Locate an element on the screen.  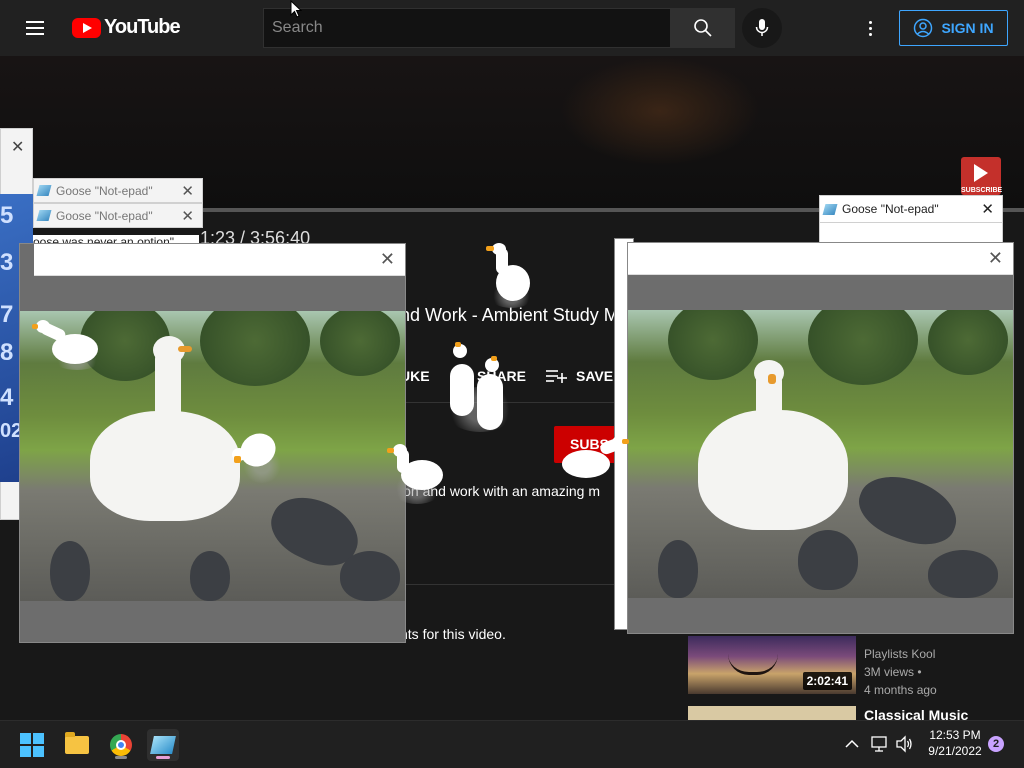
volume-icon is located at coordinates (904, 744).